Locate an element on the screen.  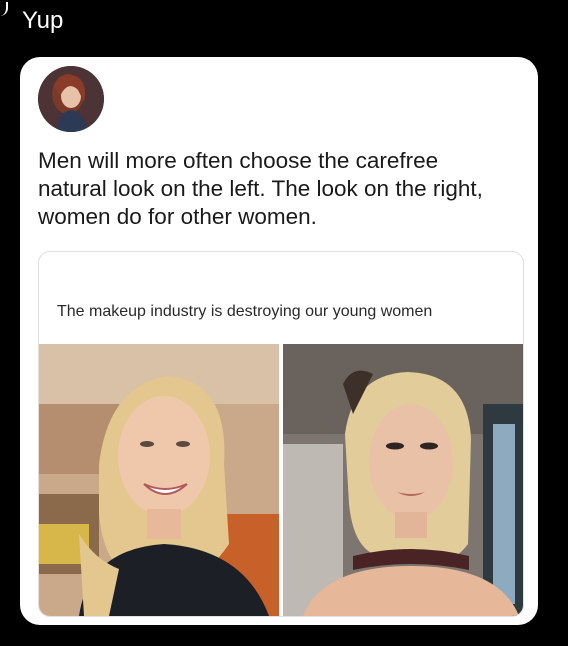
caption-text: Yup is located at coordinates (43, 20).